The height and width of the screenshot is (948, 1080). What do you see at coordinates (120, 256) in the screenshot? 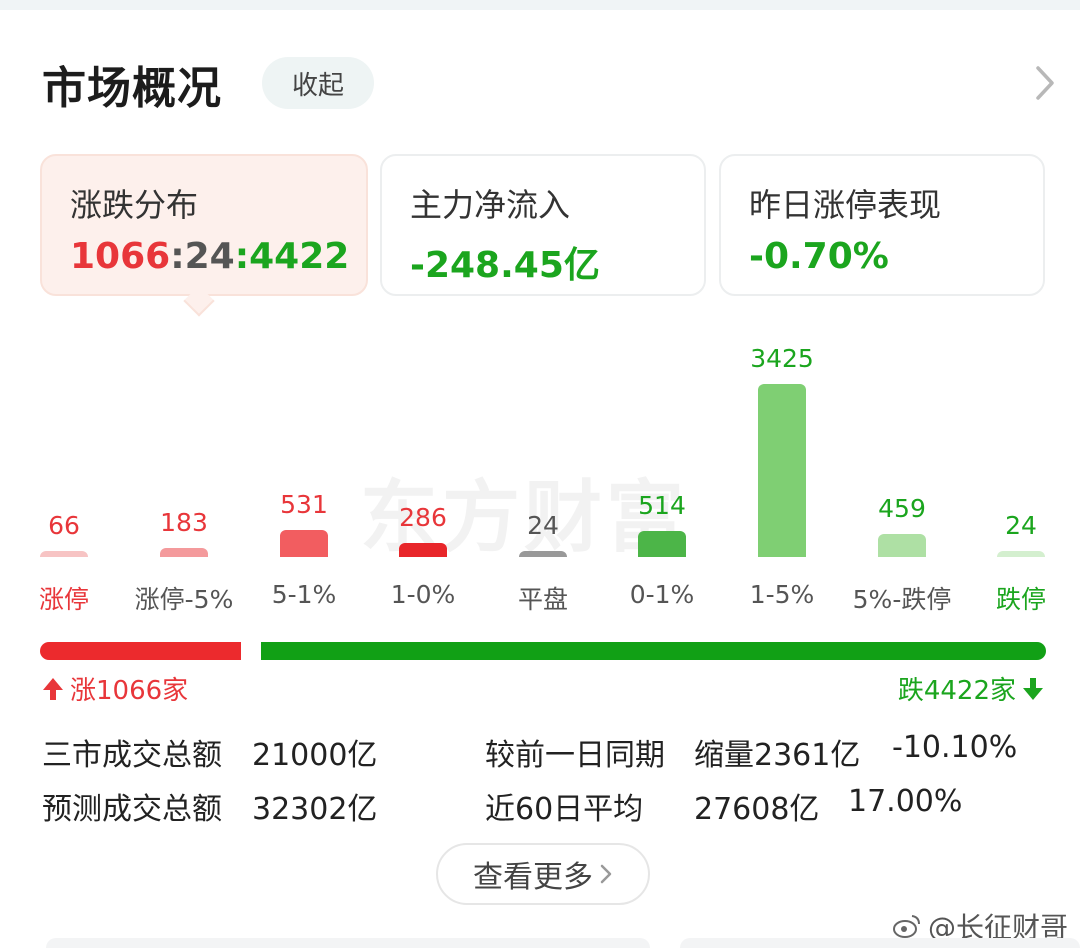
I see `up-count-value: 1066` at bounding box center [120, 256].